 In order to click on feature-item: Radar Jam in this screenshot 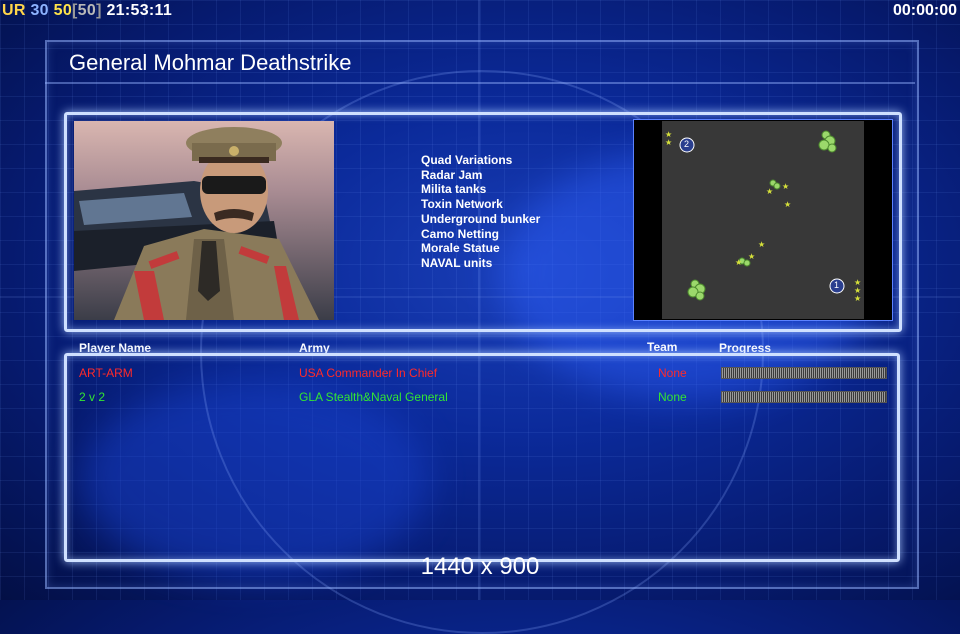, I will do `click(452, 174)`.